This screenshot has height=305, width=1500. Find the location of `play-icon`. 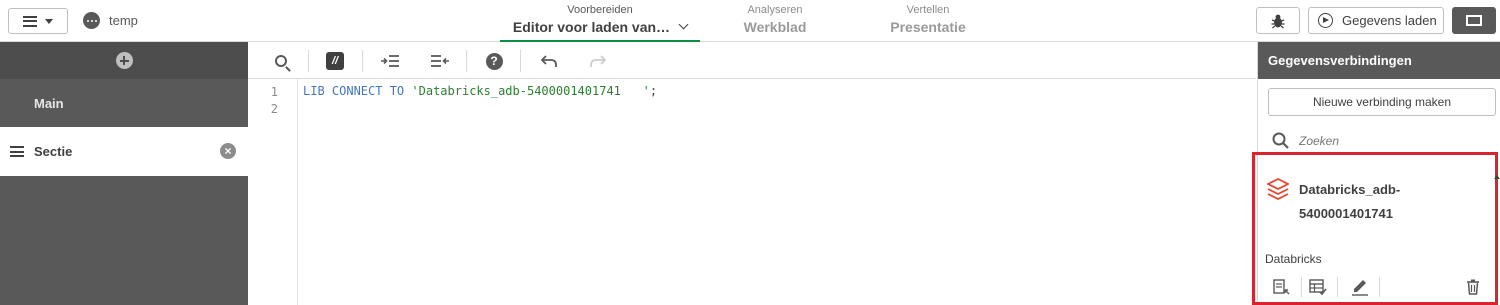

play-icon is located at coordinates (1325, 20).